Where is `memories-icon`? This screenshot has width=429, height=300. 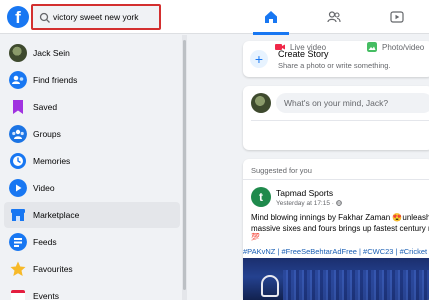 memories-icon is located at coordinates (18, 161).